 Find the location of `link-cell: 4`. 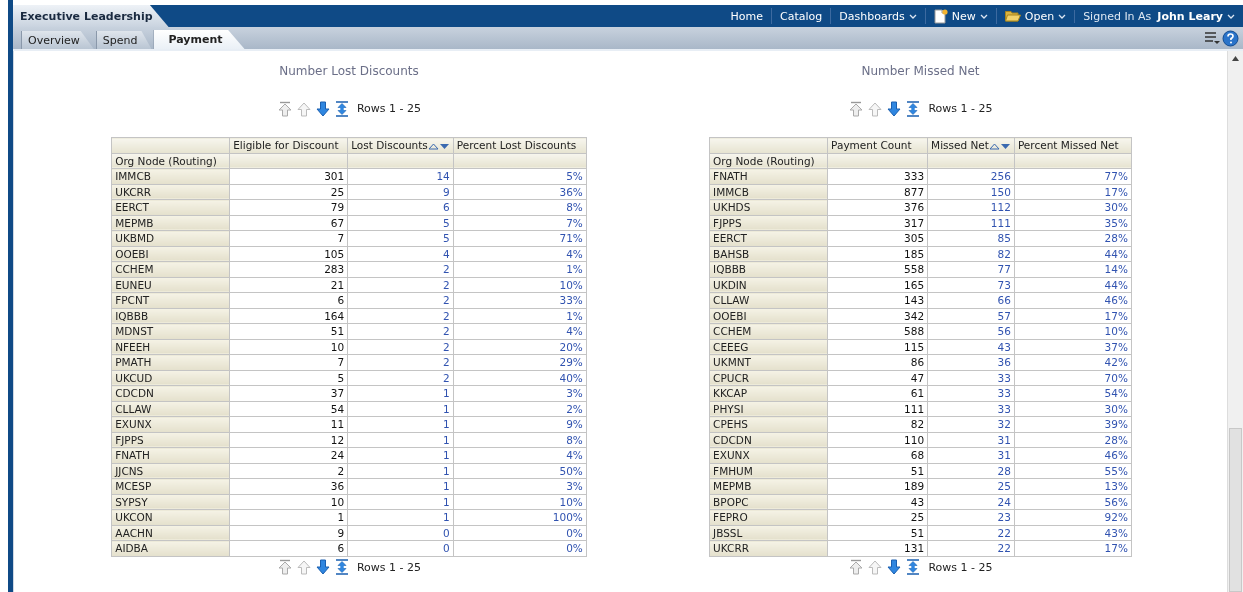

link-cell: 4 is located at coordinates (400, 254).